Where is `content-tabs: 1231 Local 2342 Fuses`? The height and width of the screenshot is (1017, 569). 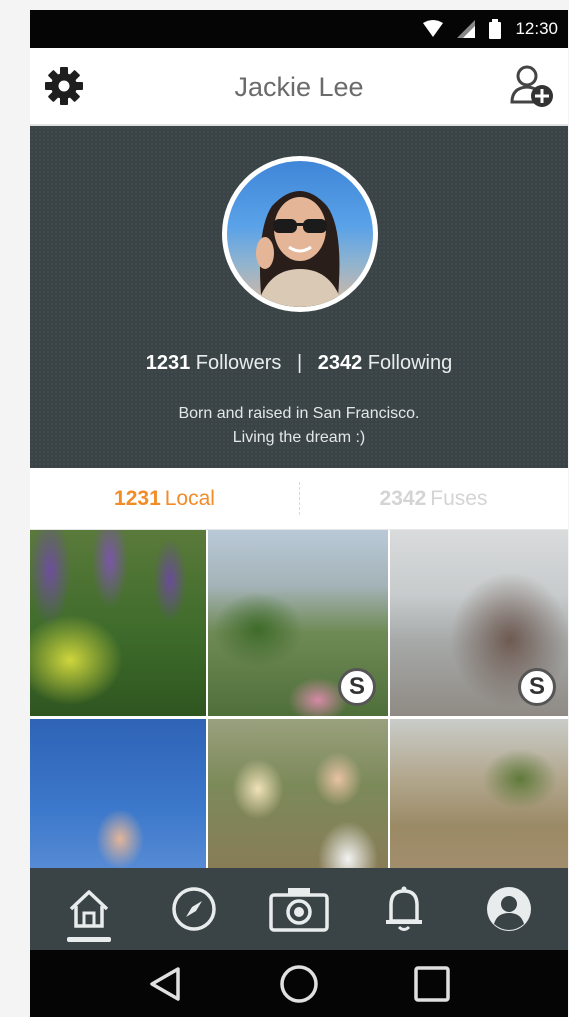 content-tabs: 1231 Local 2342 Fuses is located at coordinates (299, 499).